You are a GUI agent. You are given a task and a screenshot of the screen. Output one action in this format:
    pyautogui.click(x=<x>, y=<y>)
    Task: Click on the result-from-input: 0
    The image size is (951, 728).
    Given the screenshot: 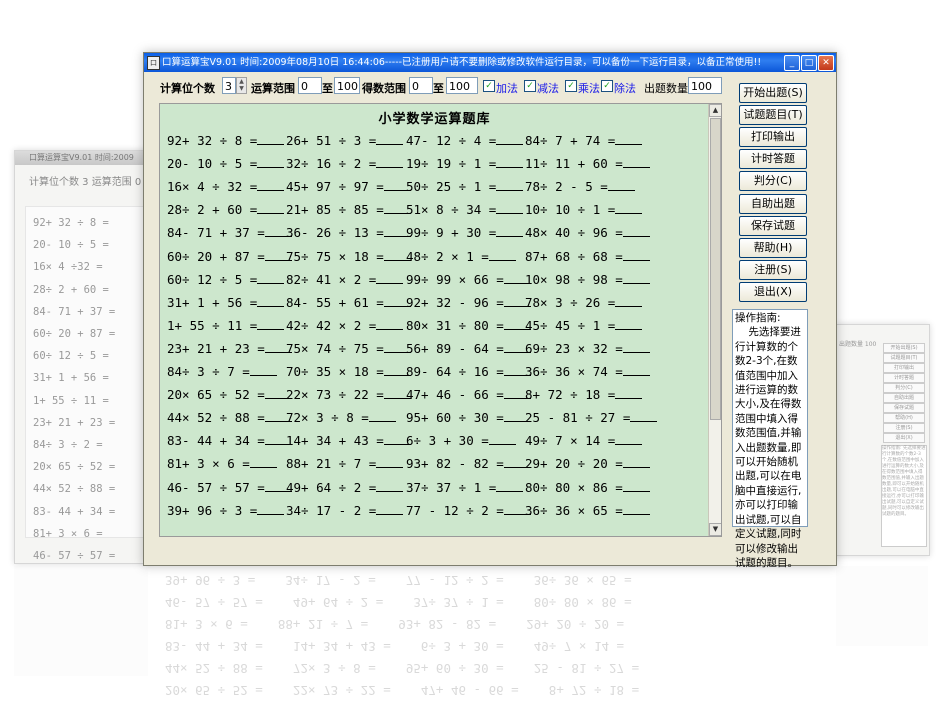 What is the action you would take?
    pyautogui.click(x=421, y=85)
    